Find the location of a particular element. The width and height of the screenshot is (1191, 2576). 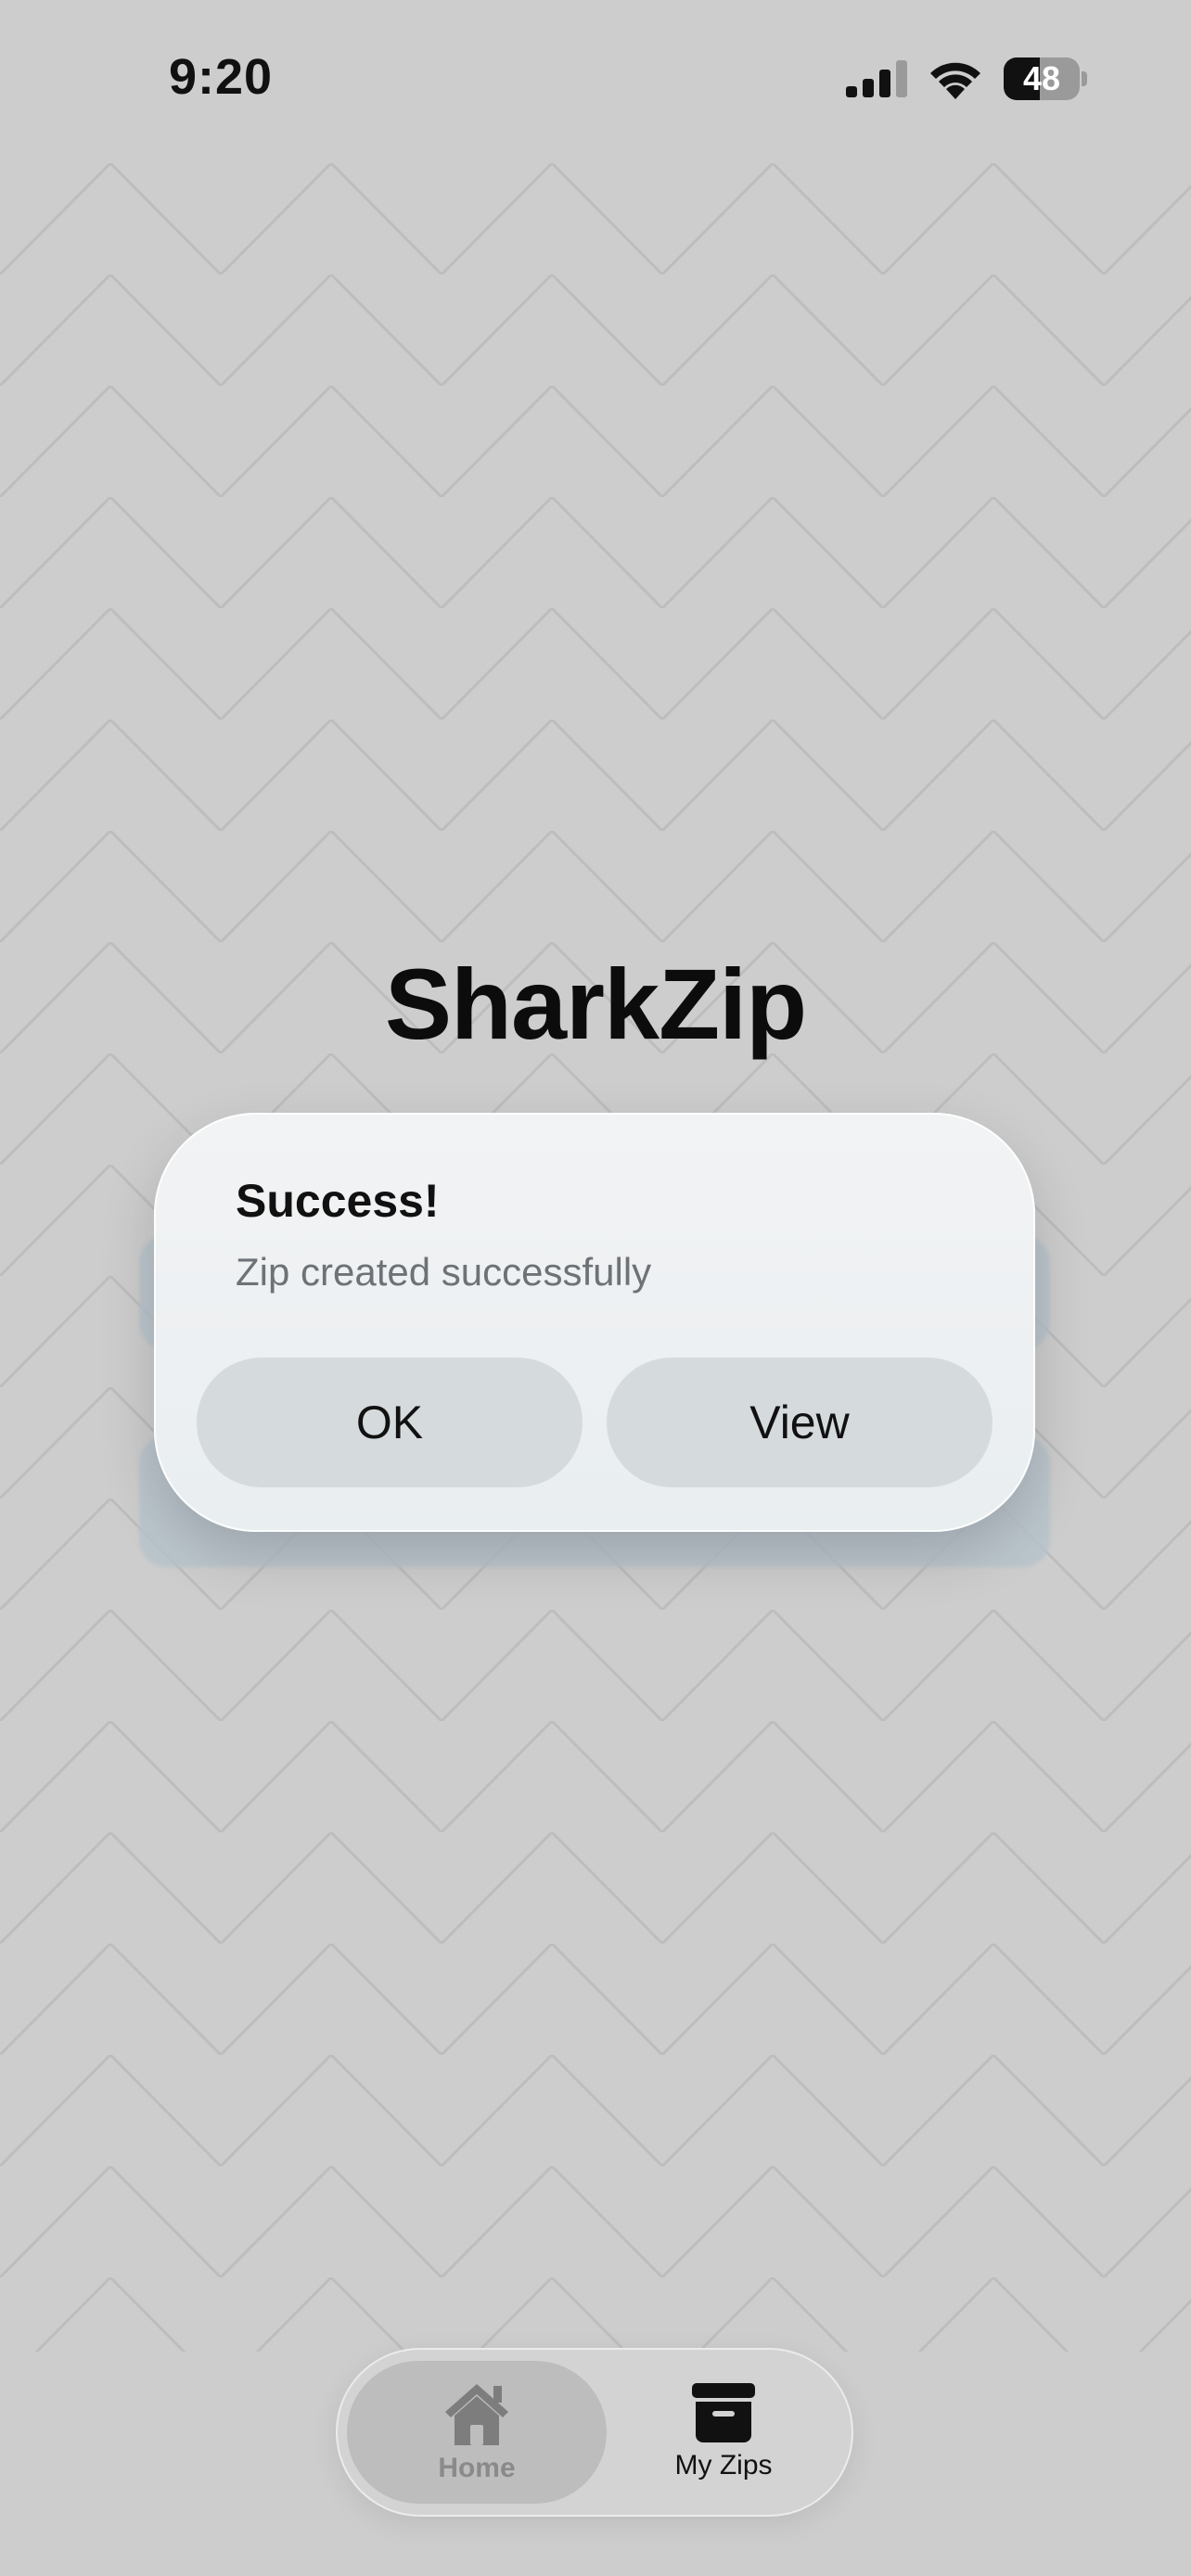

alert-title: Success! is located at coordinates (338, 1201).